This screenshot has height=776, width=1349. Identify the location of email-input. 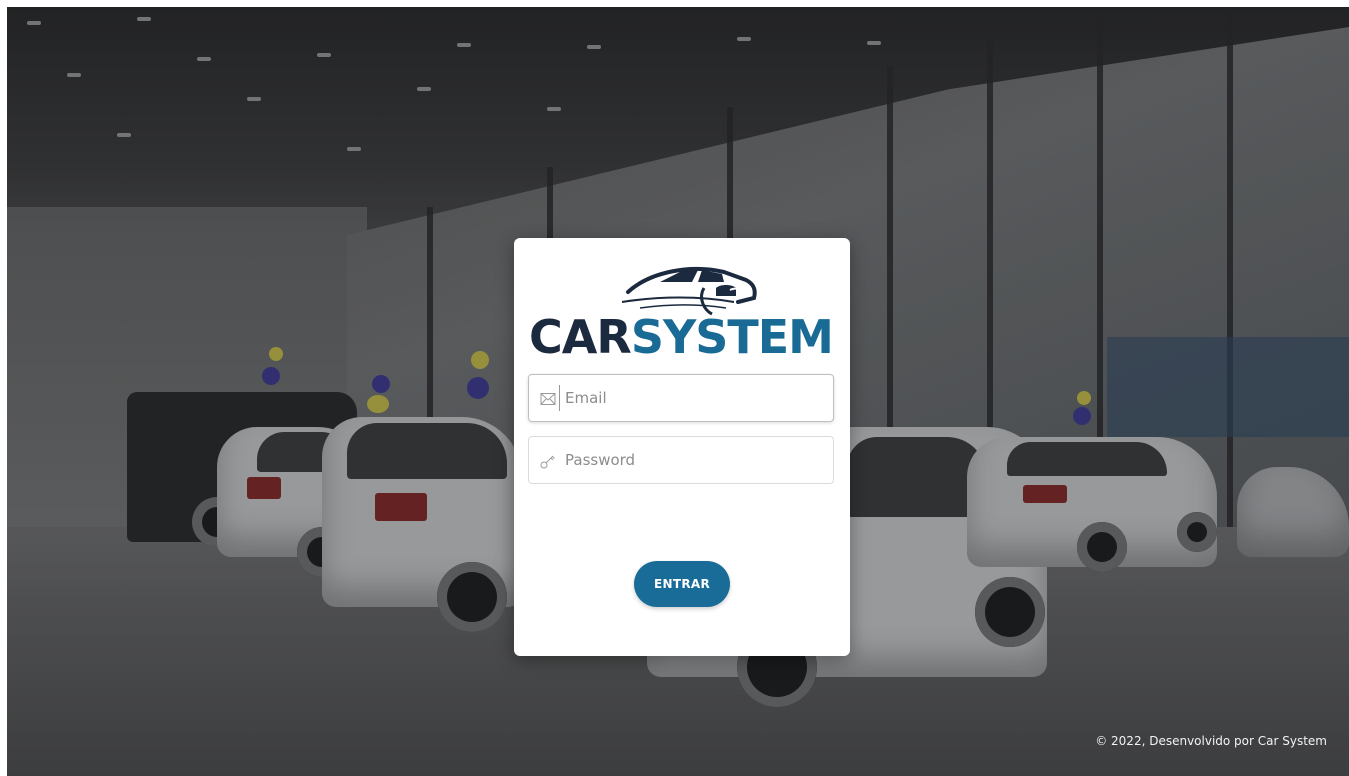
(696, 398).